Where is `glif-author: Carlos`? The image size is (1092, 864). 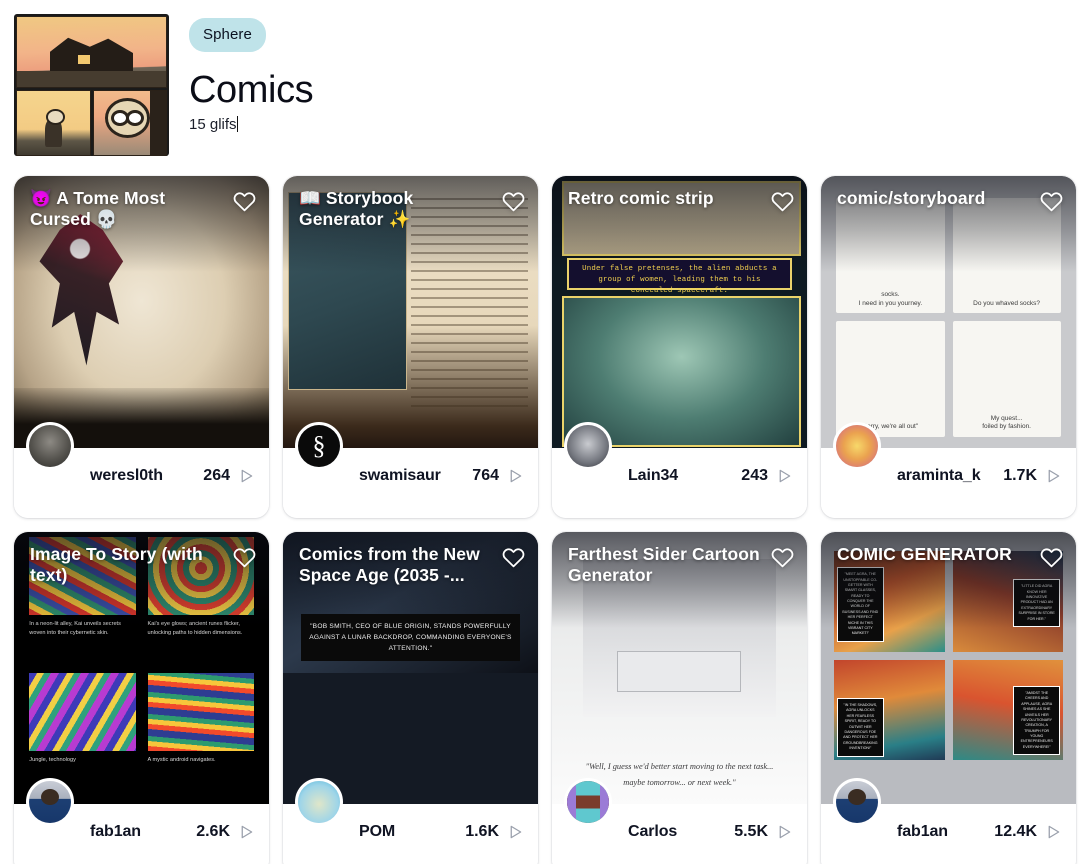 glif-author: Carlos is located at coordinates (681, 839).